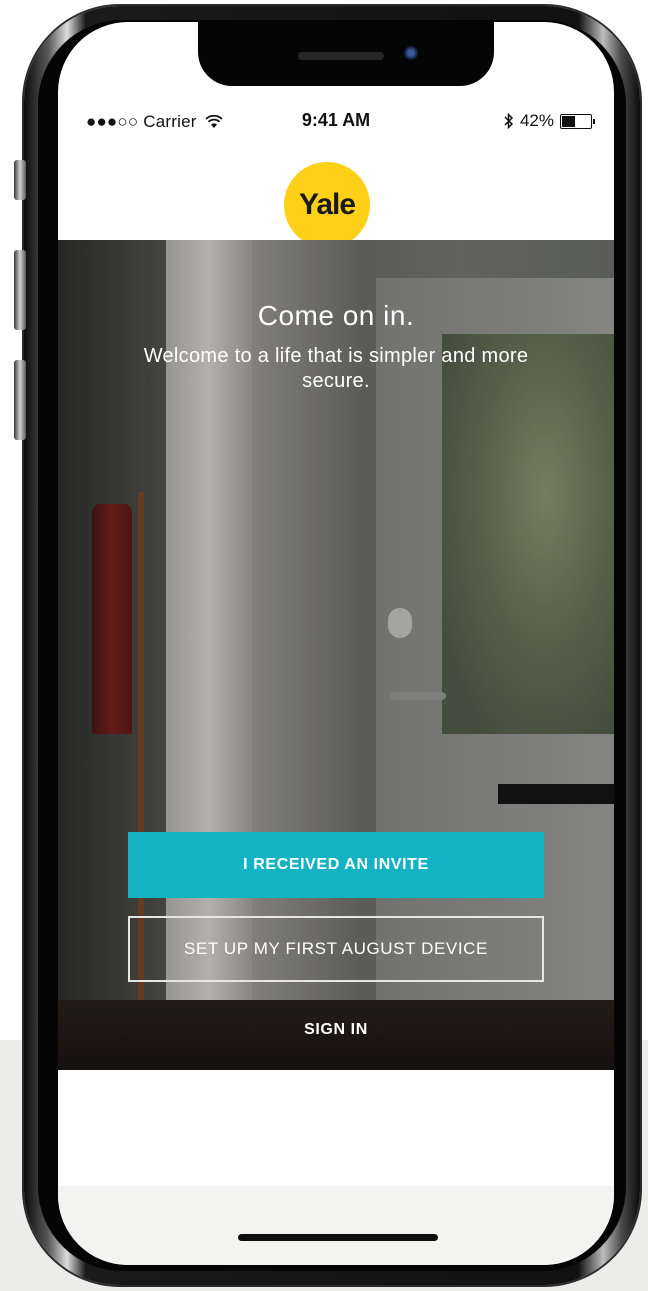 The height and width of the screenshot is (1291, 648). What do you see at coordinates (411, 53) in the screenshot?
I see `front-camera` at bounding box center [411, 53].